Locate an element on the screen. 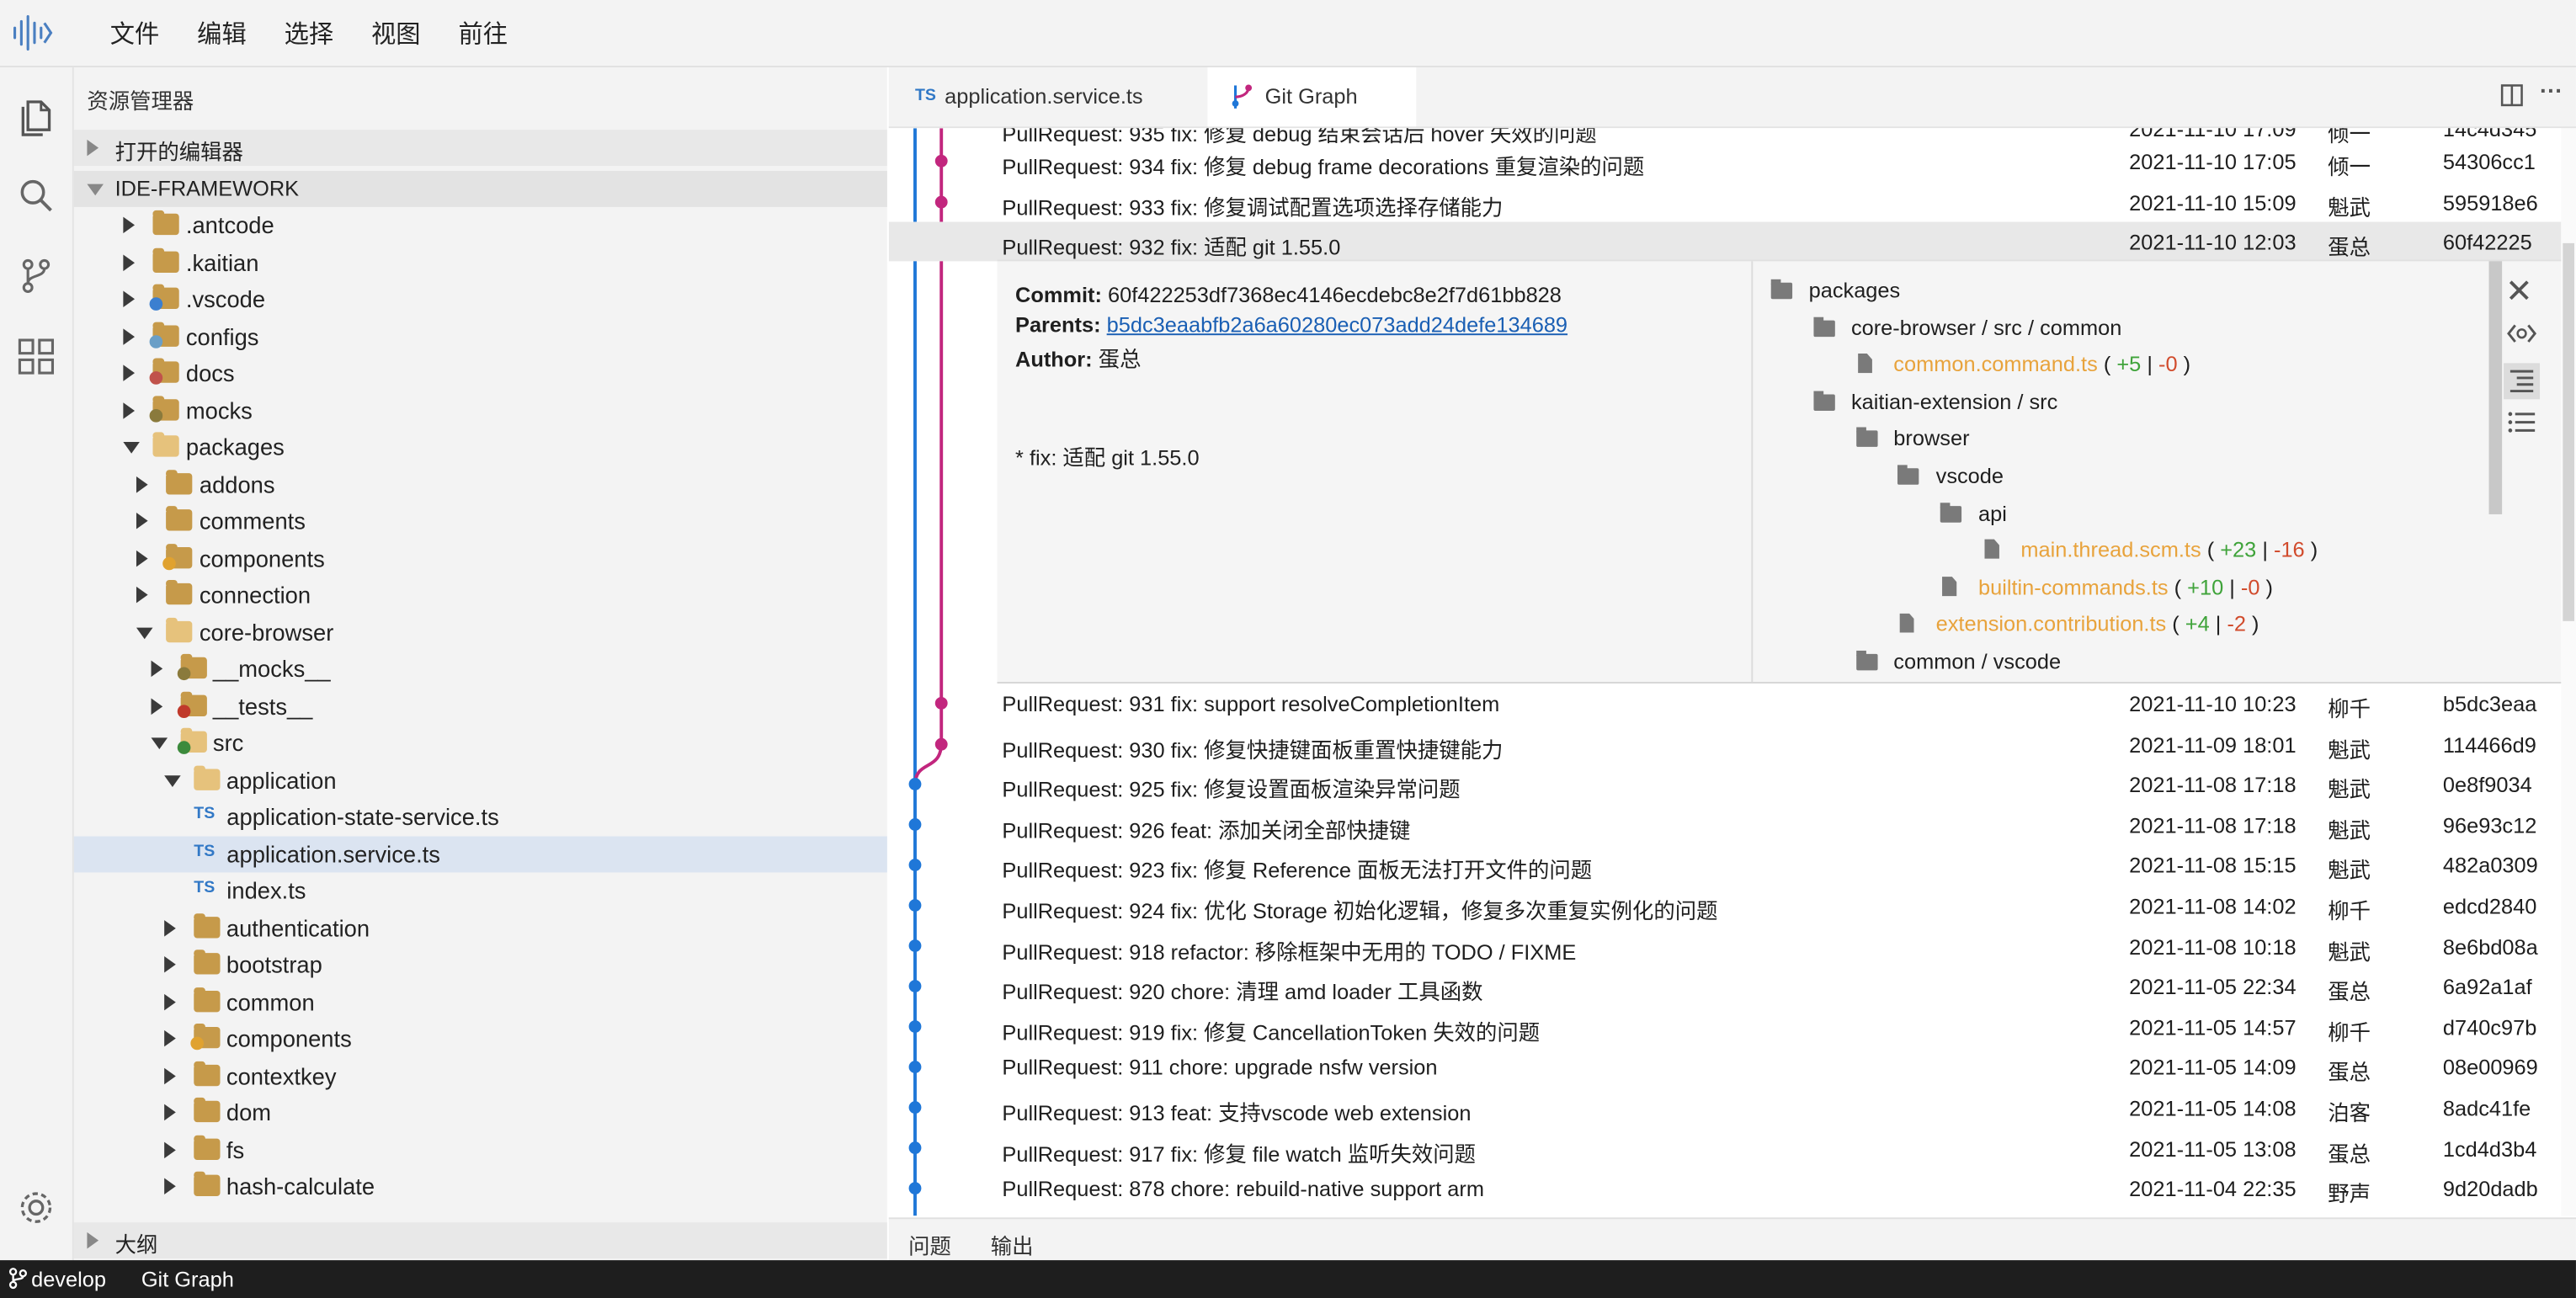 The image size is (2576, 1298). split-editor-icon is located at coordinates (2511, 98).